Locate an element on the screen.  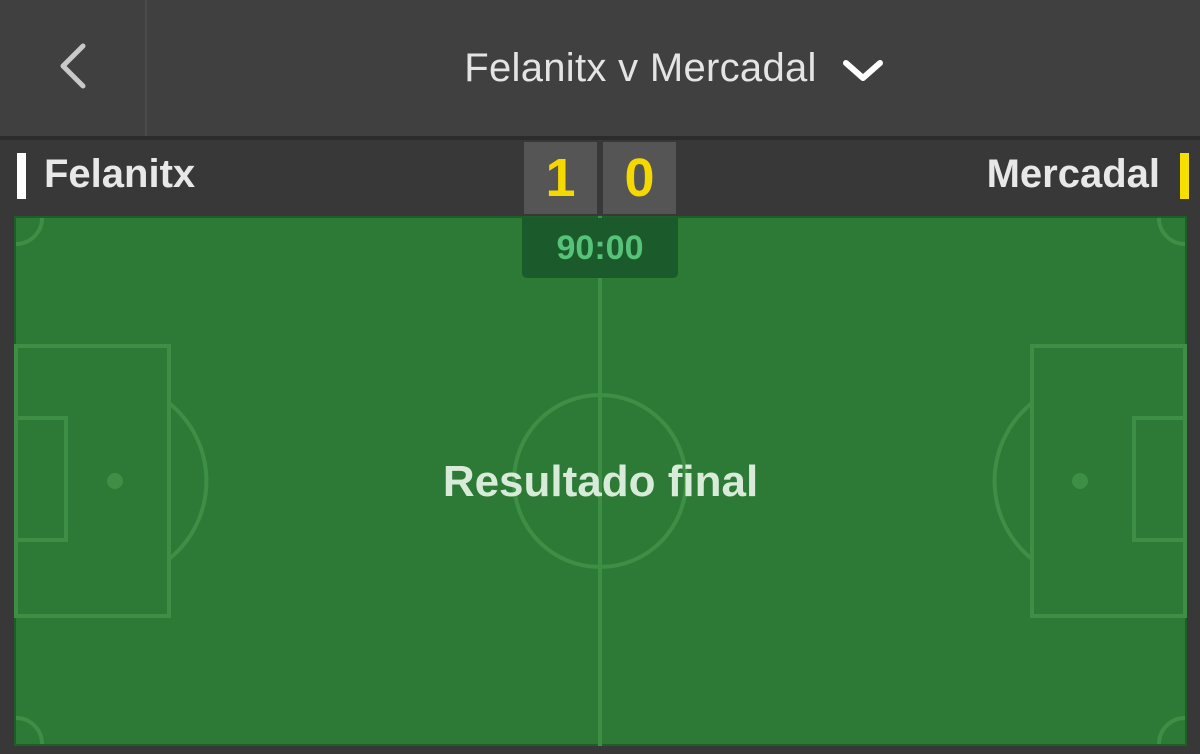
away-score: 0 is located at coordinates (639, 178).